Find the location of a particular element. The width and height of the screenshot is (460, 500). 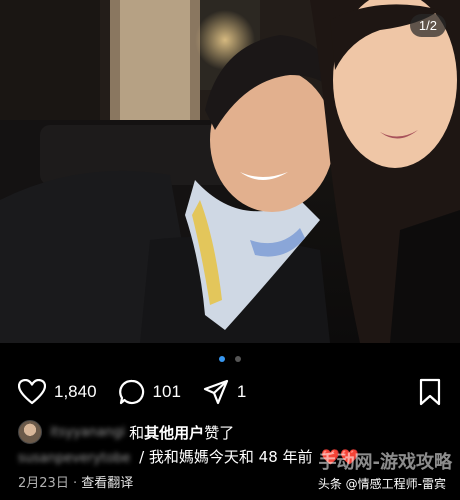

save-button is located at coordinates (430, 394).